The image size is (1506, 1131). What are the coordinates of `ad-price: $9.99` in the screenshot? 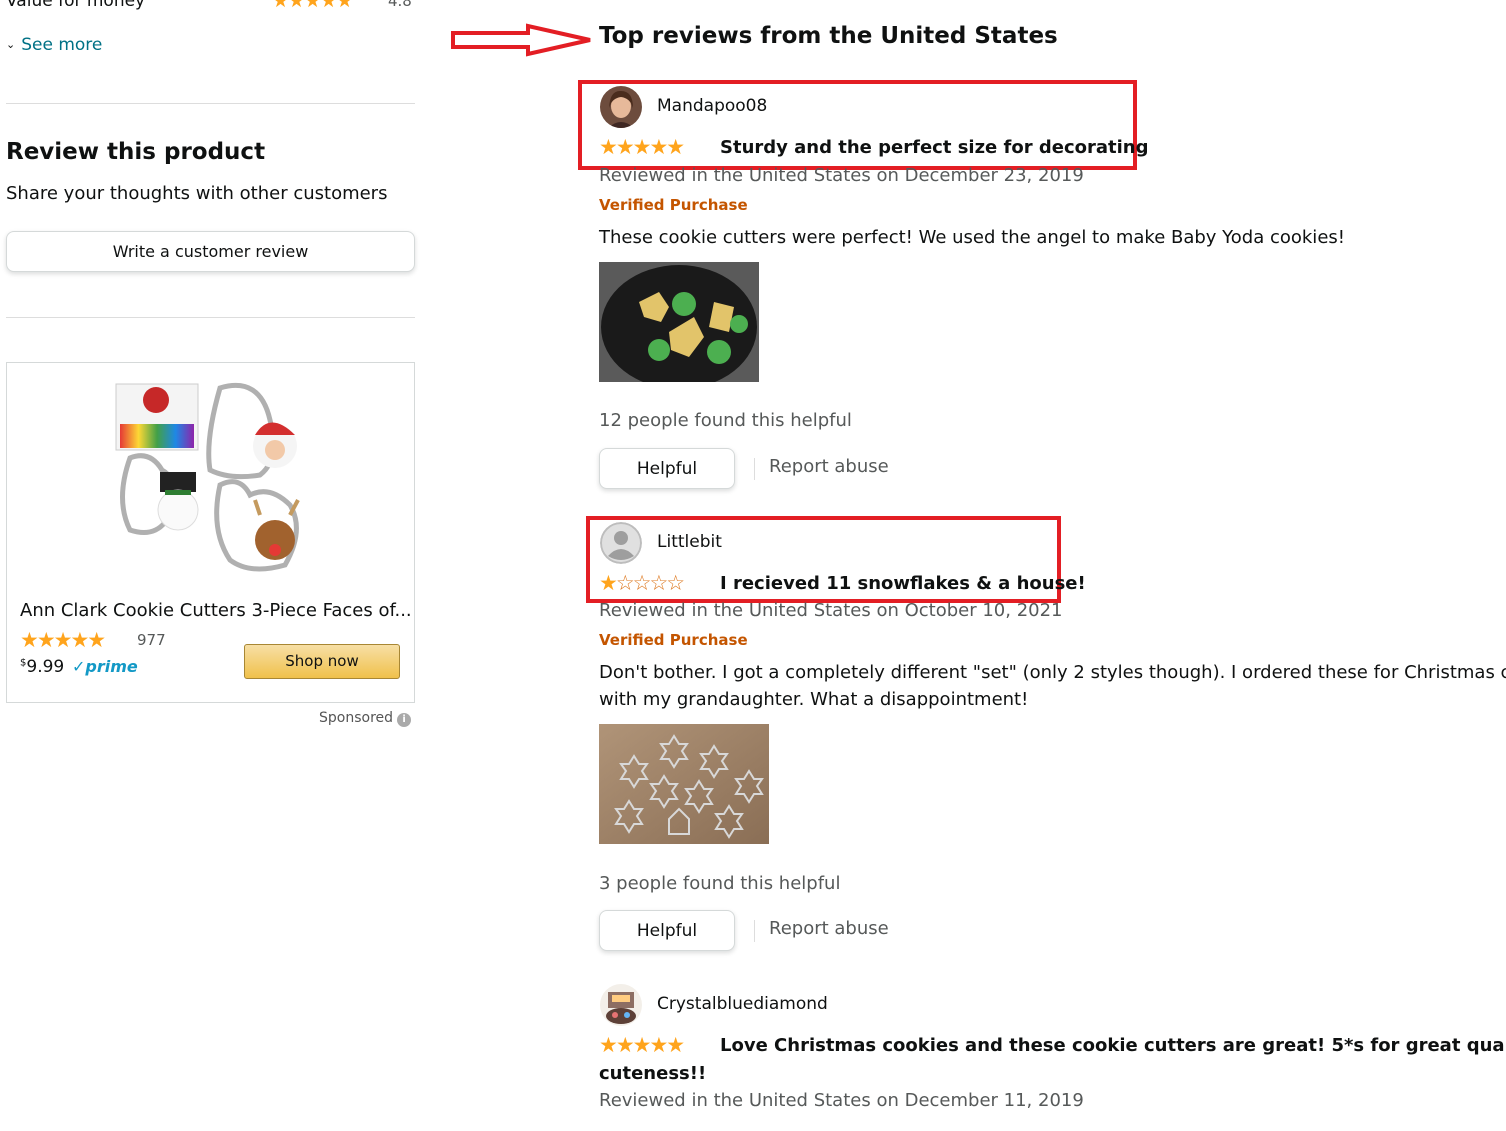 It's located at (42, 667).